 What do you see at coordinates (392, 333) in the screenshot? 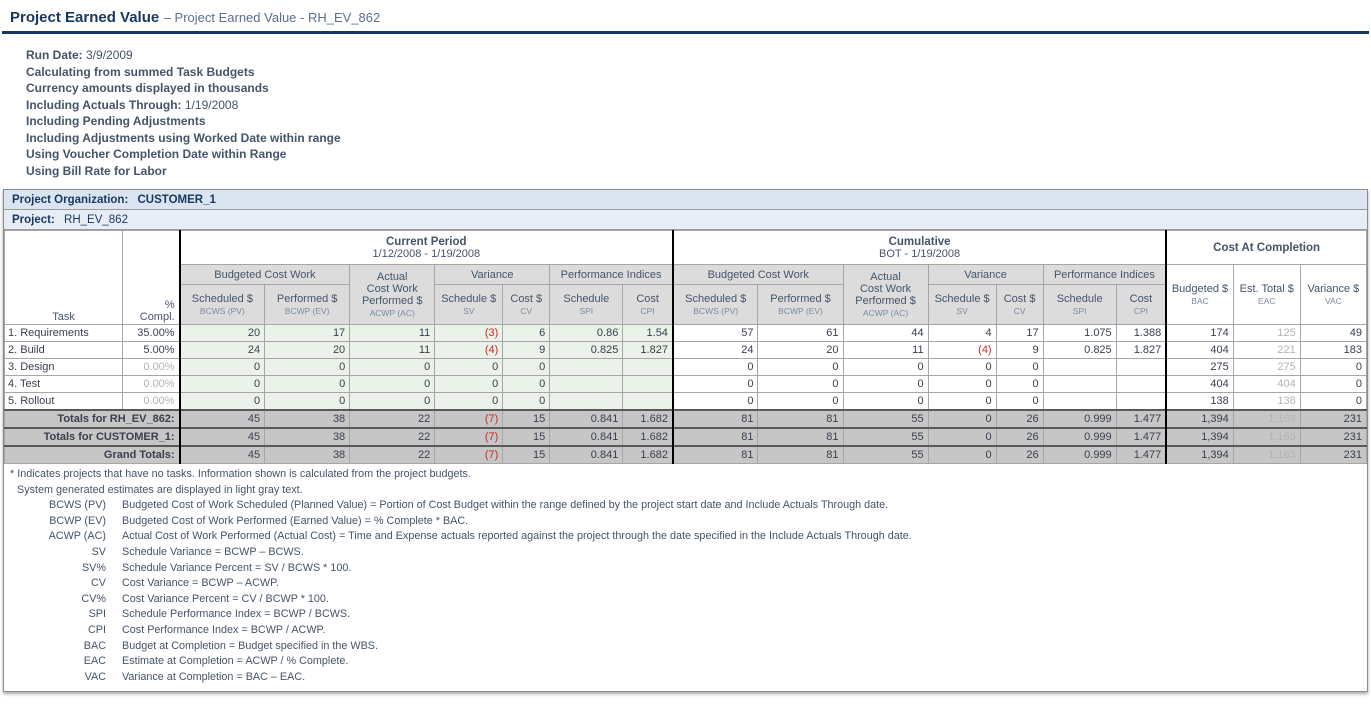
I see `cell-cp-acwp: 11` at bounding box center [392, 333].